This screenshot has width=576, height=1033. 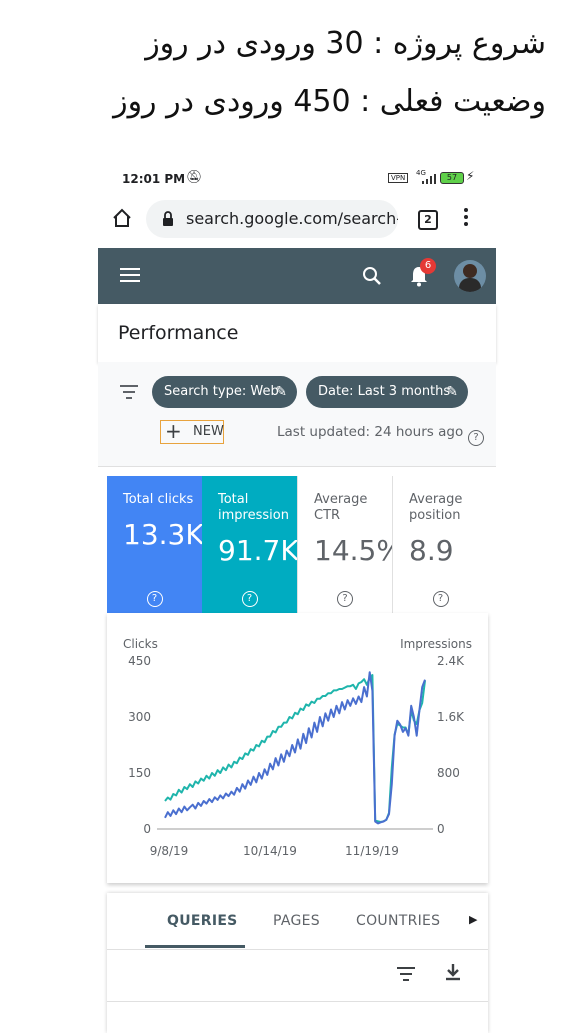 I want to click on help-icon: ?, so click(x=476, y=435).